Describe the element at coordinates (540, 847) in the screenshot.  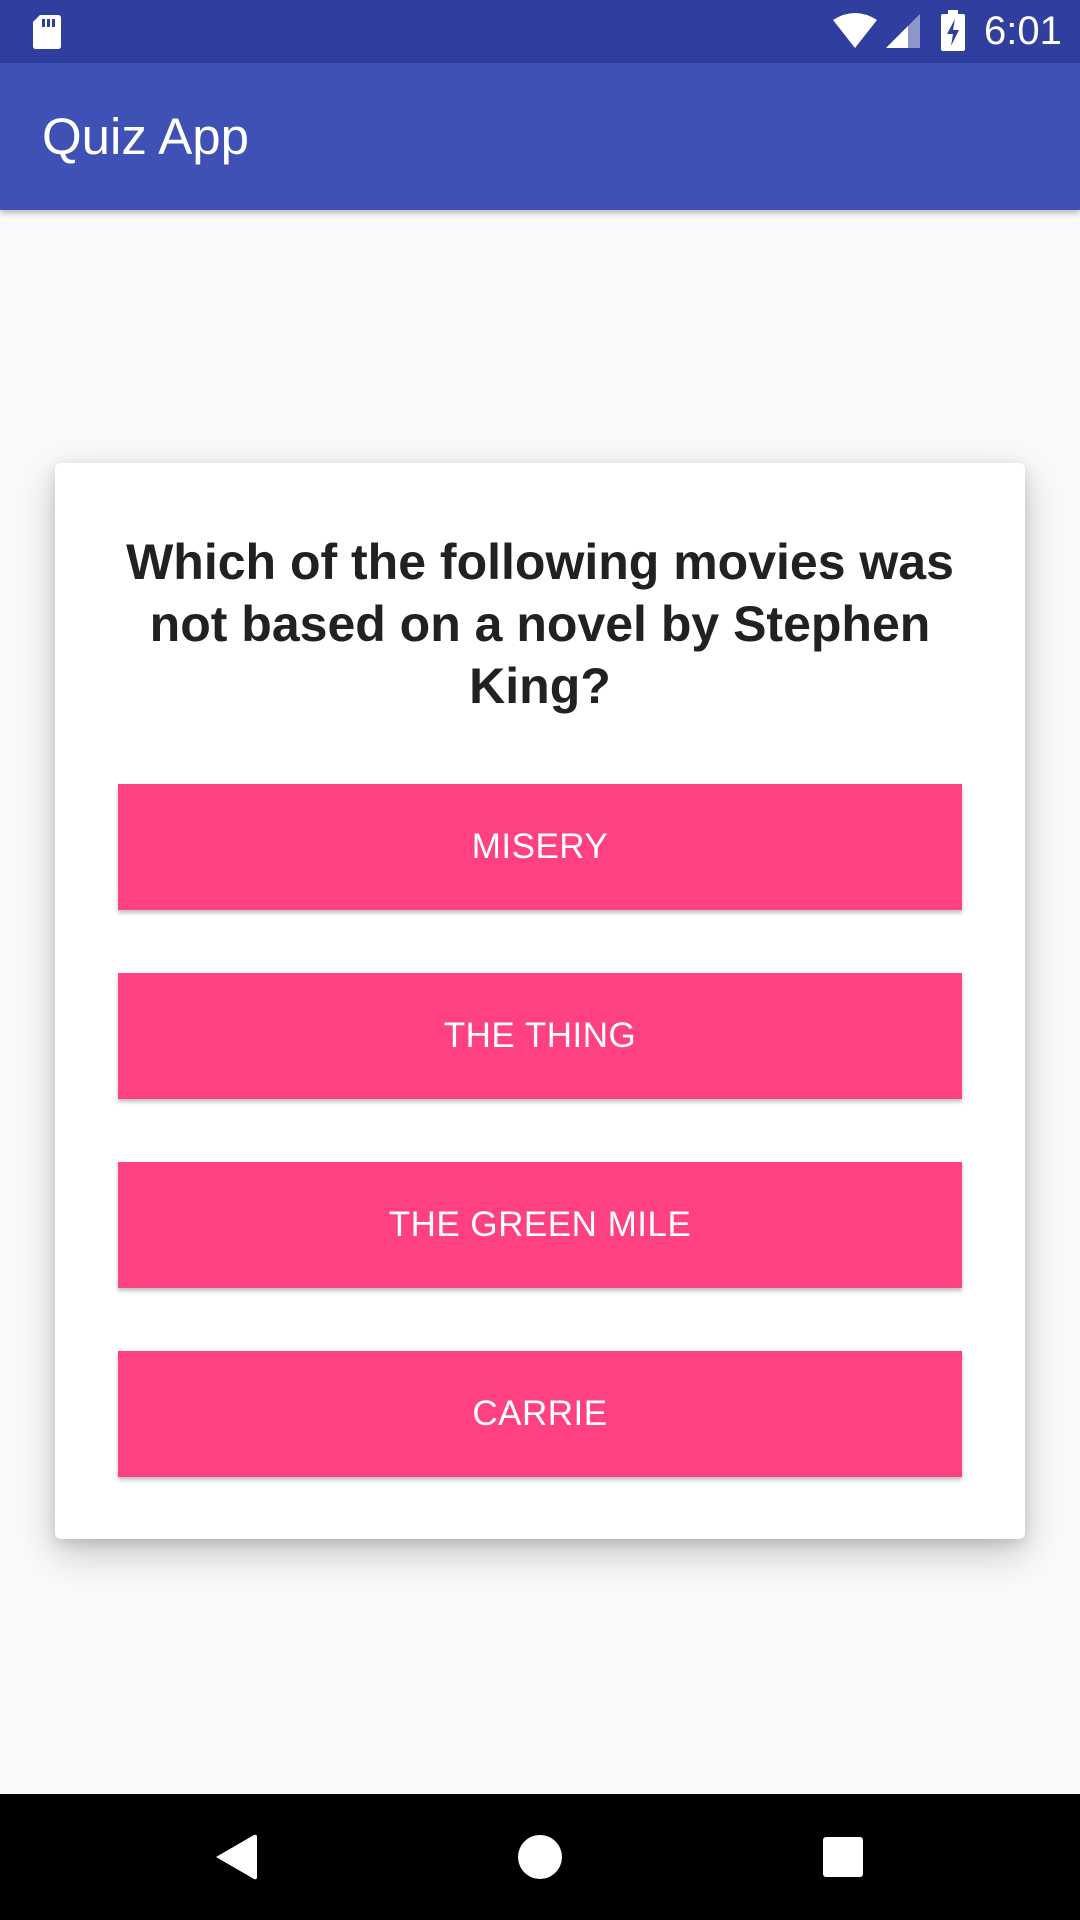
I see `answer-button-misery: MISERY` at that location.